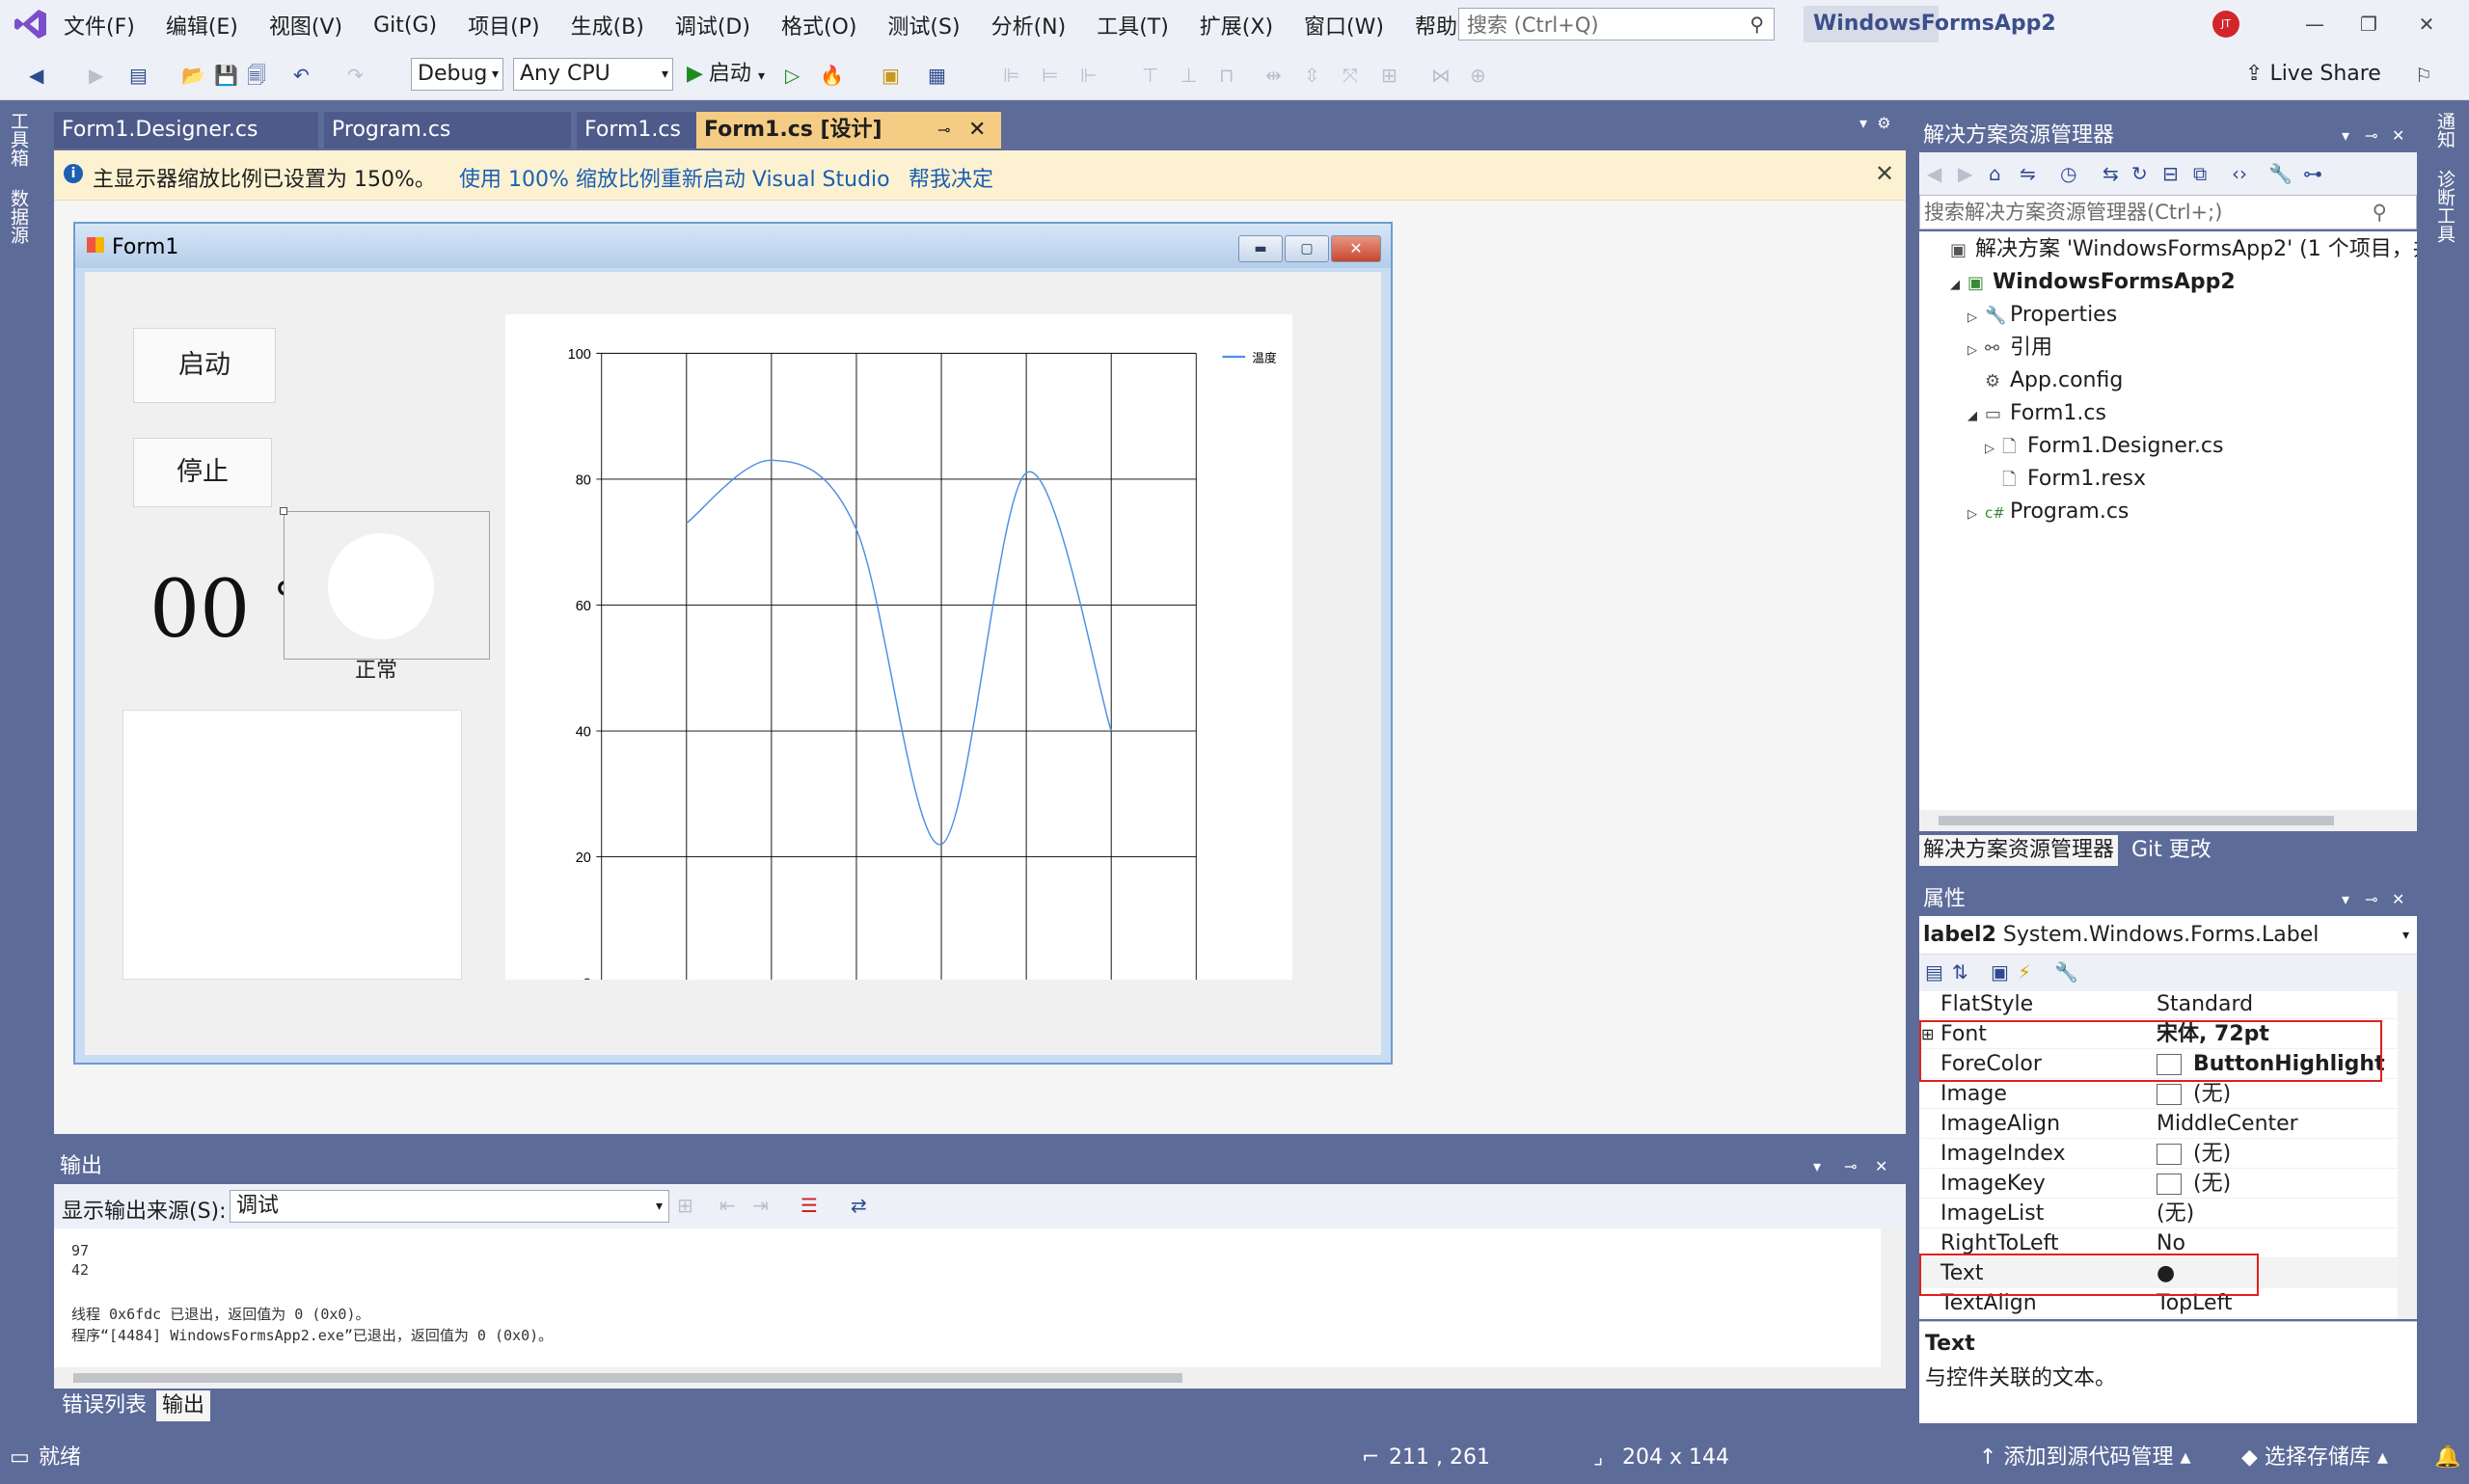 The width and height of the screenshot is (2469, 1484). I want to click on tab-program: Program.cs, so click(447, 130).